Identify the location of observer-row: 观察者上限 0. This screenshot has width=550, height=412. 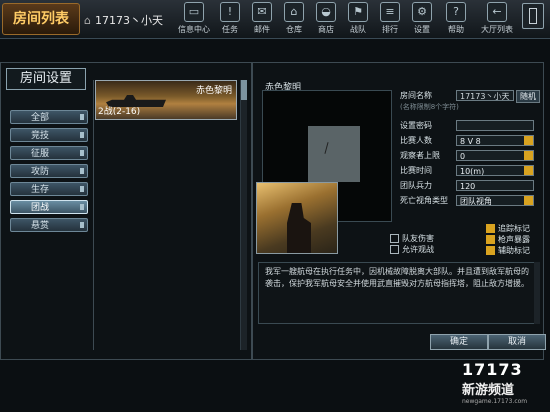
(470, 156).